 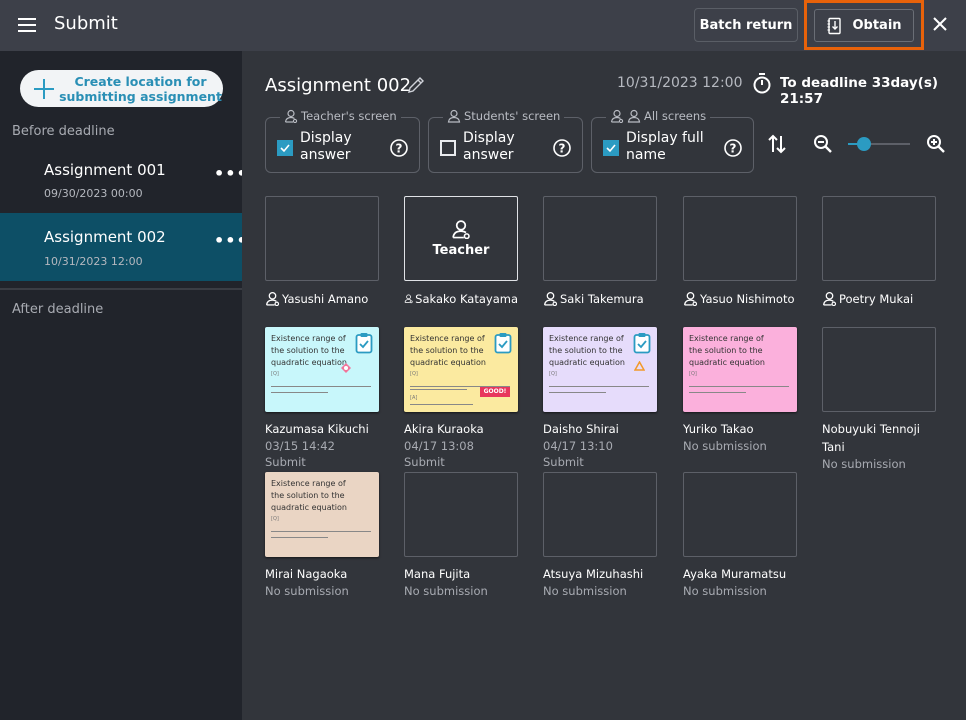 I want to click on display-answer-students-checkbox, so click(x=448, y=148).